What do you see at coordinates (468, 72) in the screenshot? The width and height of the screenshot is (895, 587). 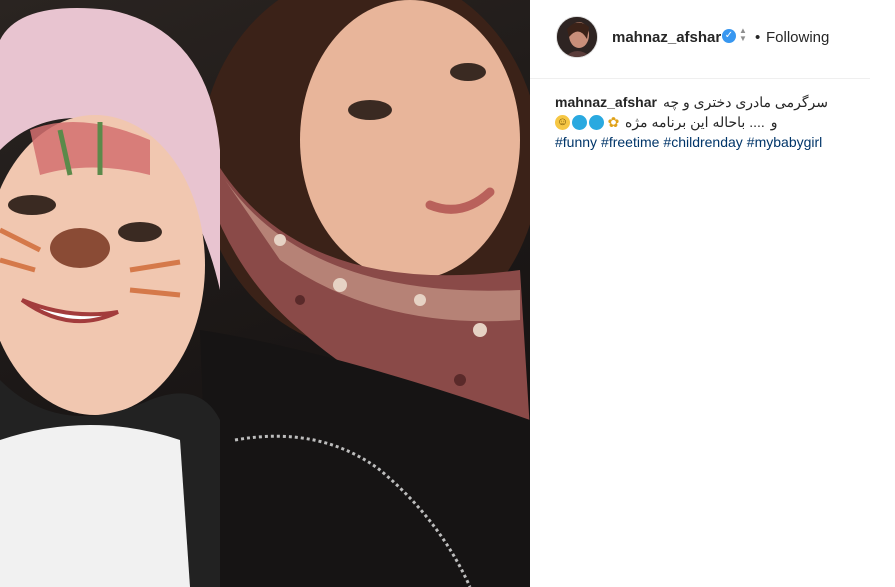 I see `woman-eye-right` at bounding box center [468, 72].